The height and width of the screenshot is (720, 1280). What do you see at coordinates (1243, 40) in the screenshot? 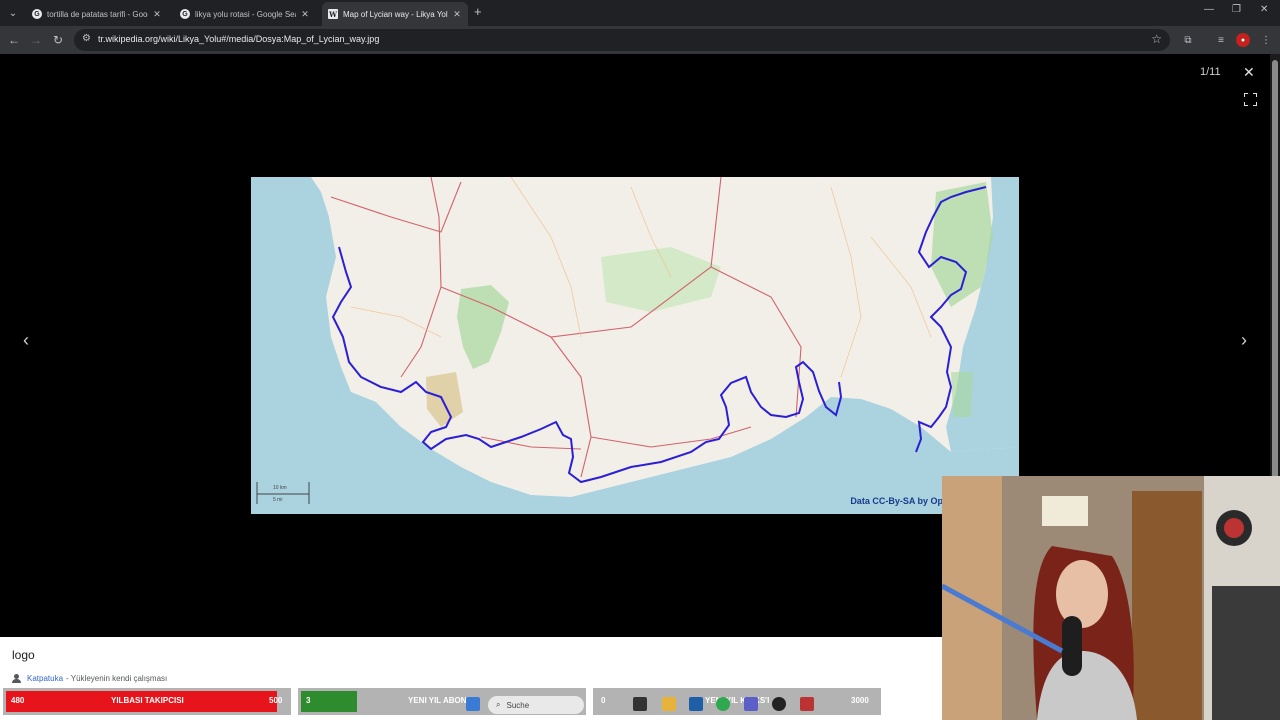
I see `profile-avatar-icon: ●` at bounding box center [1243, 40].